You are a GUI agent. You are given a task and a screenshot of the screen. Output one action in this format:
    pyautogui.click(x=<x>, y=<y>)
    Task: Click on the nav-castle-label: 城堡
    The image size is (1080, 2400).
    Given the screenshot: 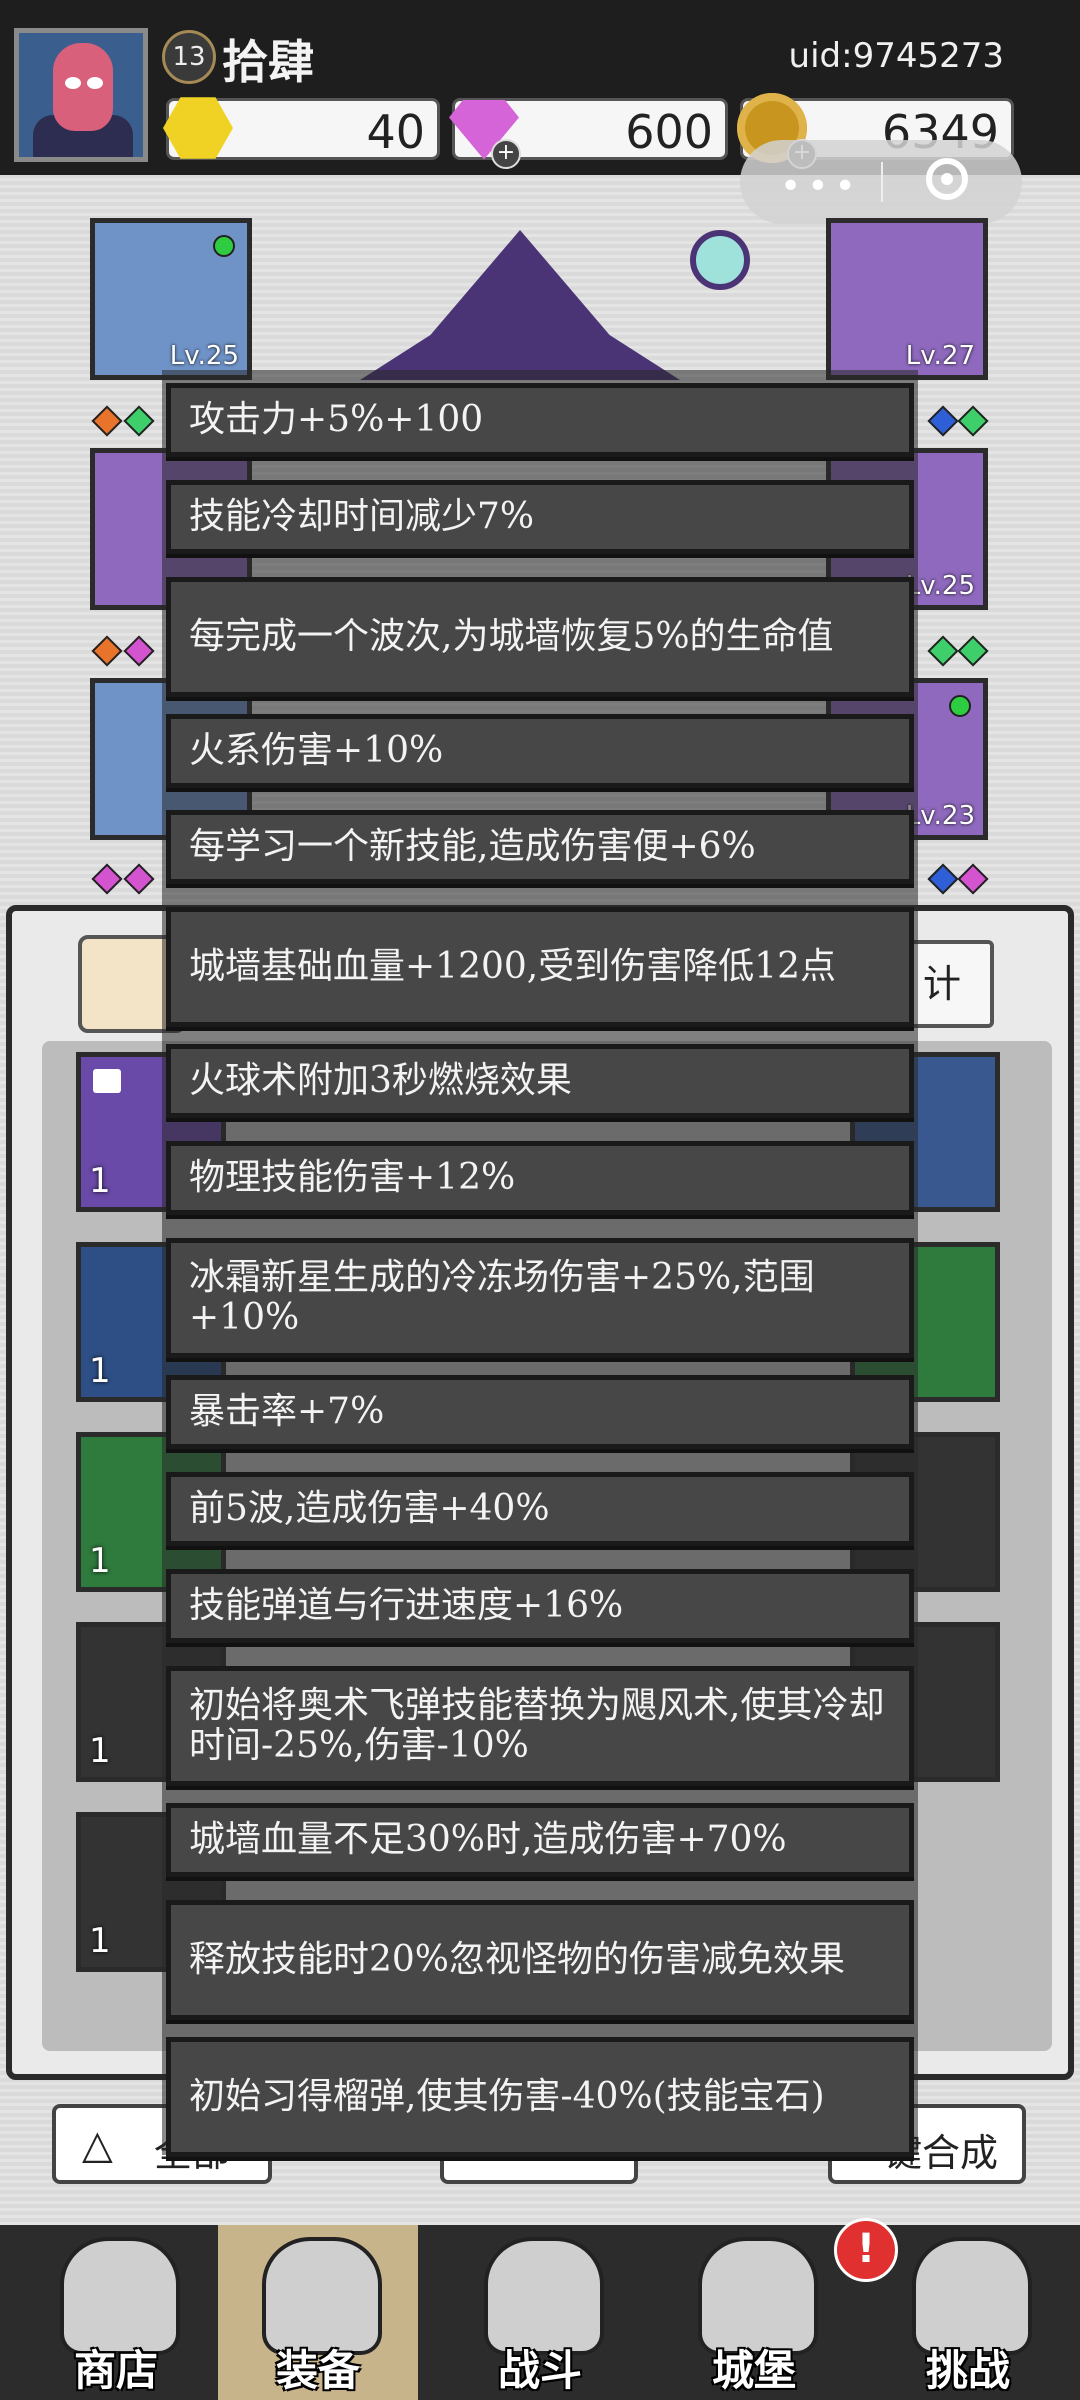 What is the action you would take?
    pyautogui.click(x=753, y=2370)
    